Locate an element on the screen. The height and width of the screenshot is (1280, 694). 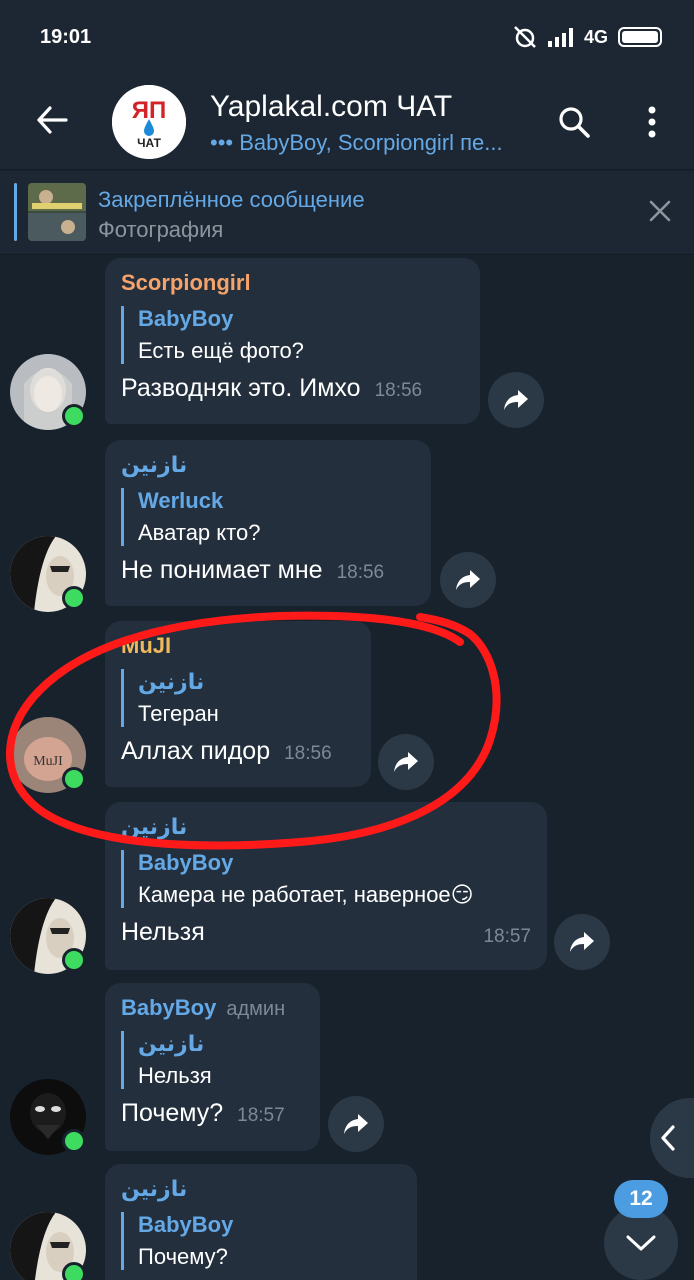
more-vertical-icon is located at coordinates (652, 122).